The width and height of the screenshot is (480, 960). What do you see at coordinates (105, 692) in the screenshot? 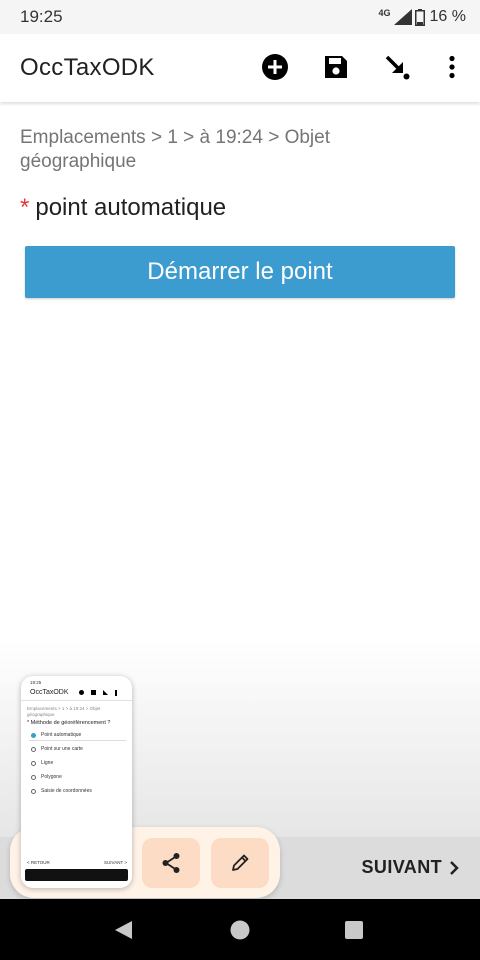
I see `thumb-jump-icon` at bounding box center [105, 692].